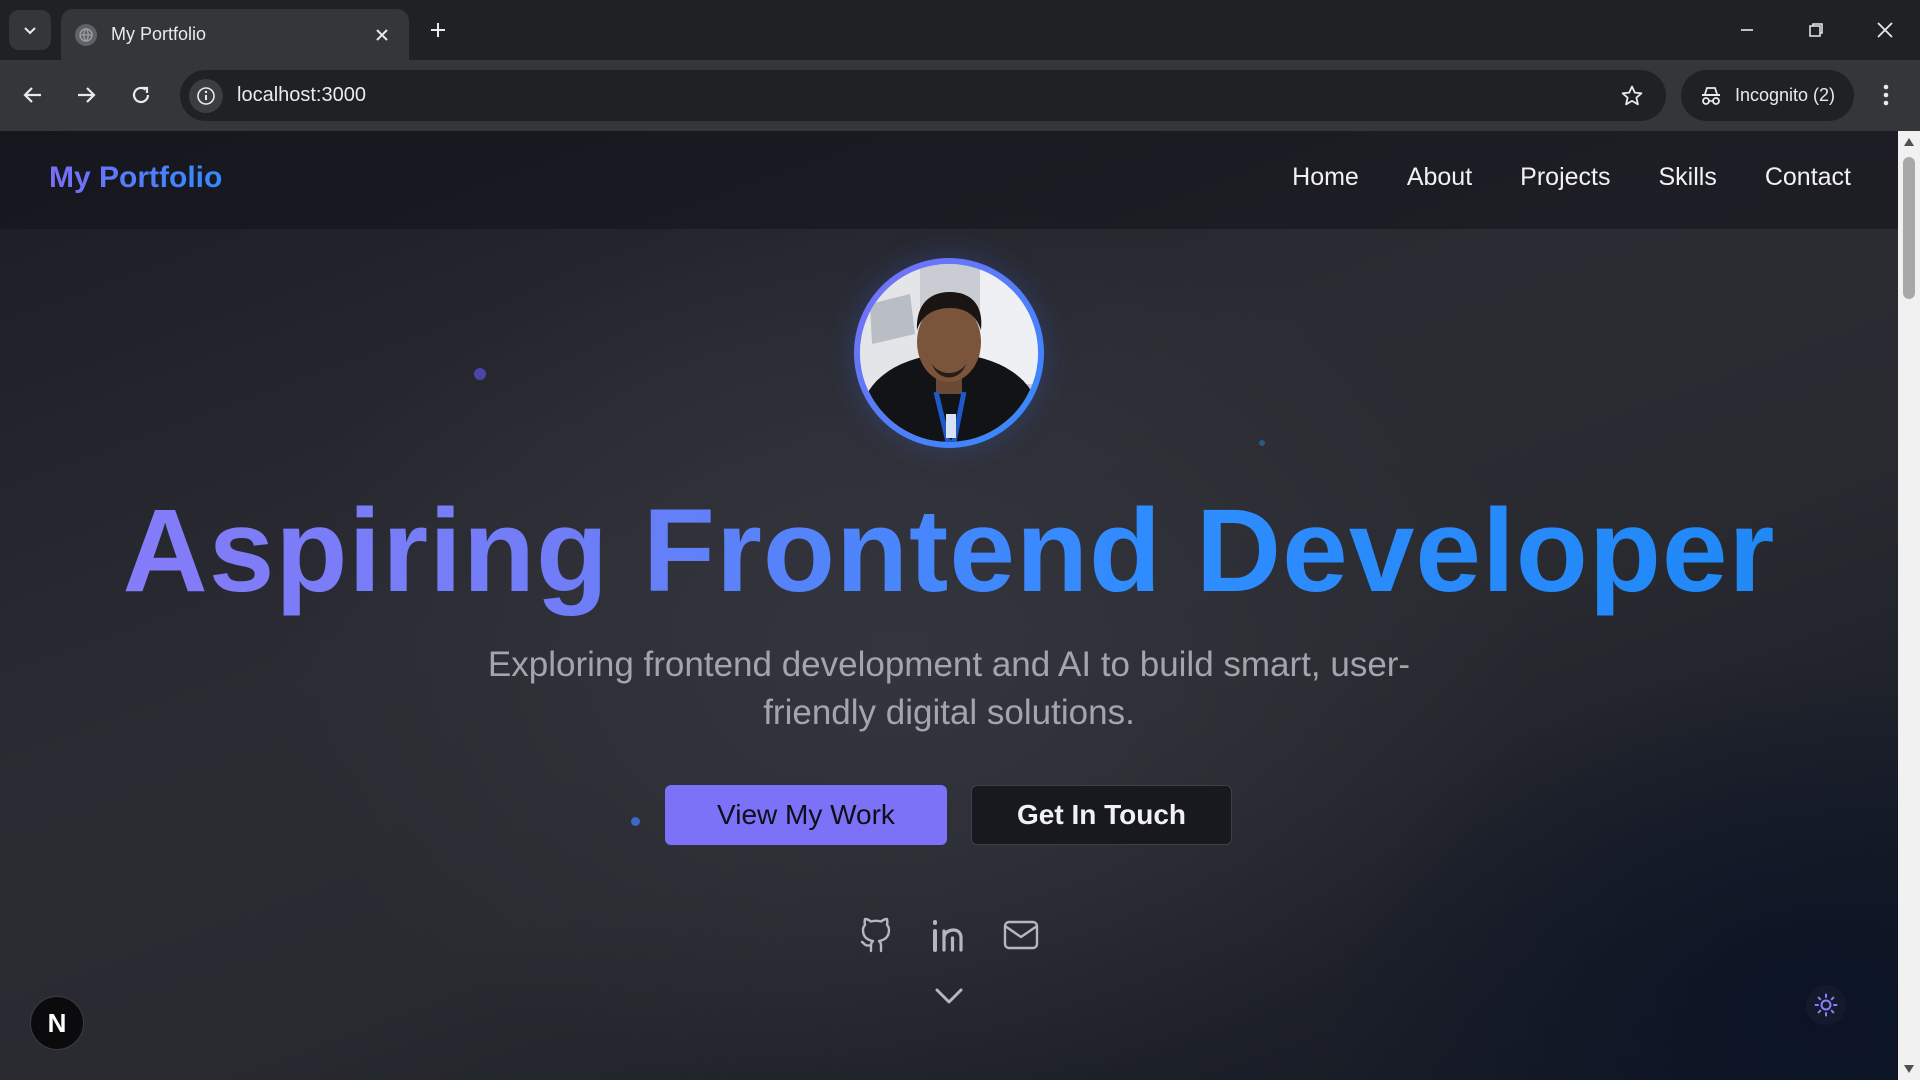 The width and height of the screenshot is (1920, 1080). I want to click on minimize-icon, so click(1747, 30).